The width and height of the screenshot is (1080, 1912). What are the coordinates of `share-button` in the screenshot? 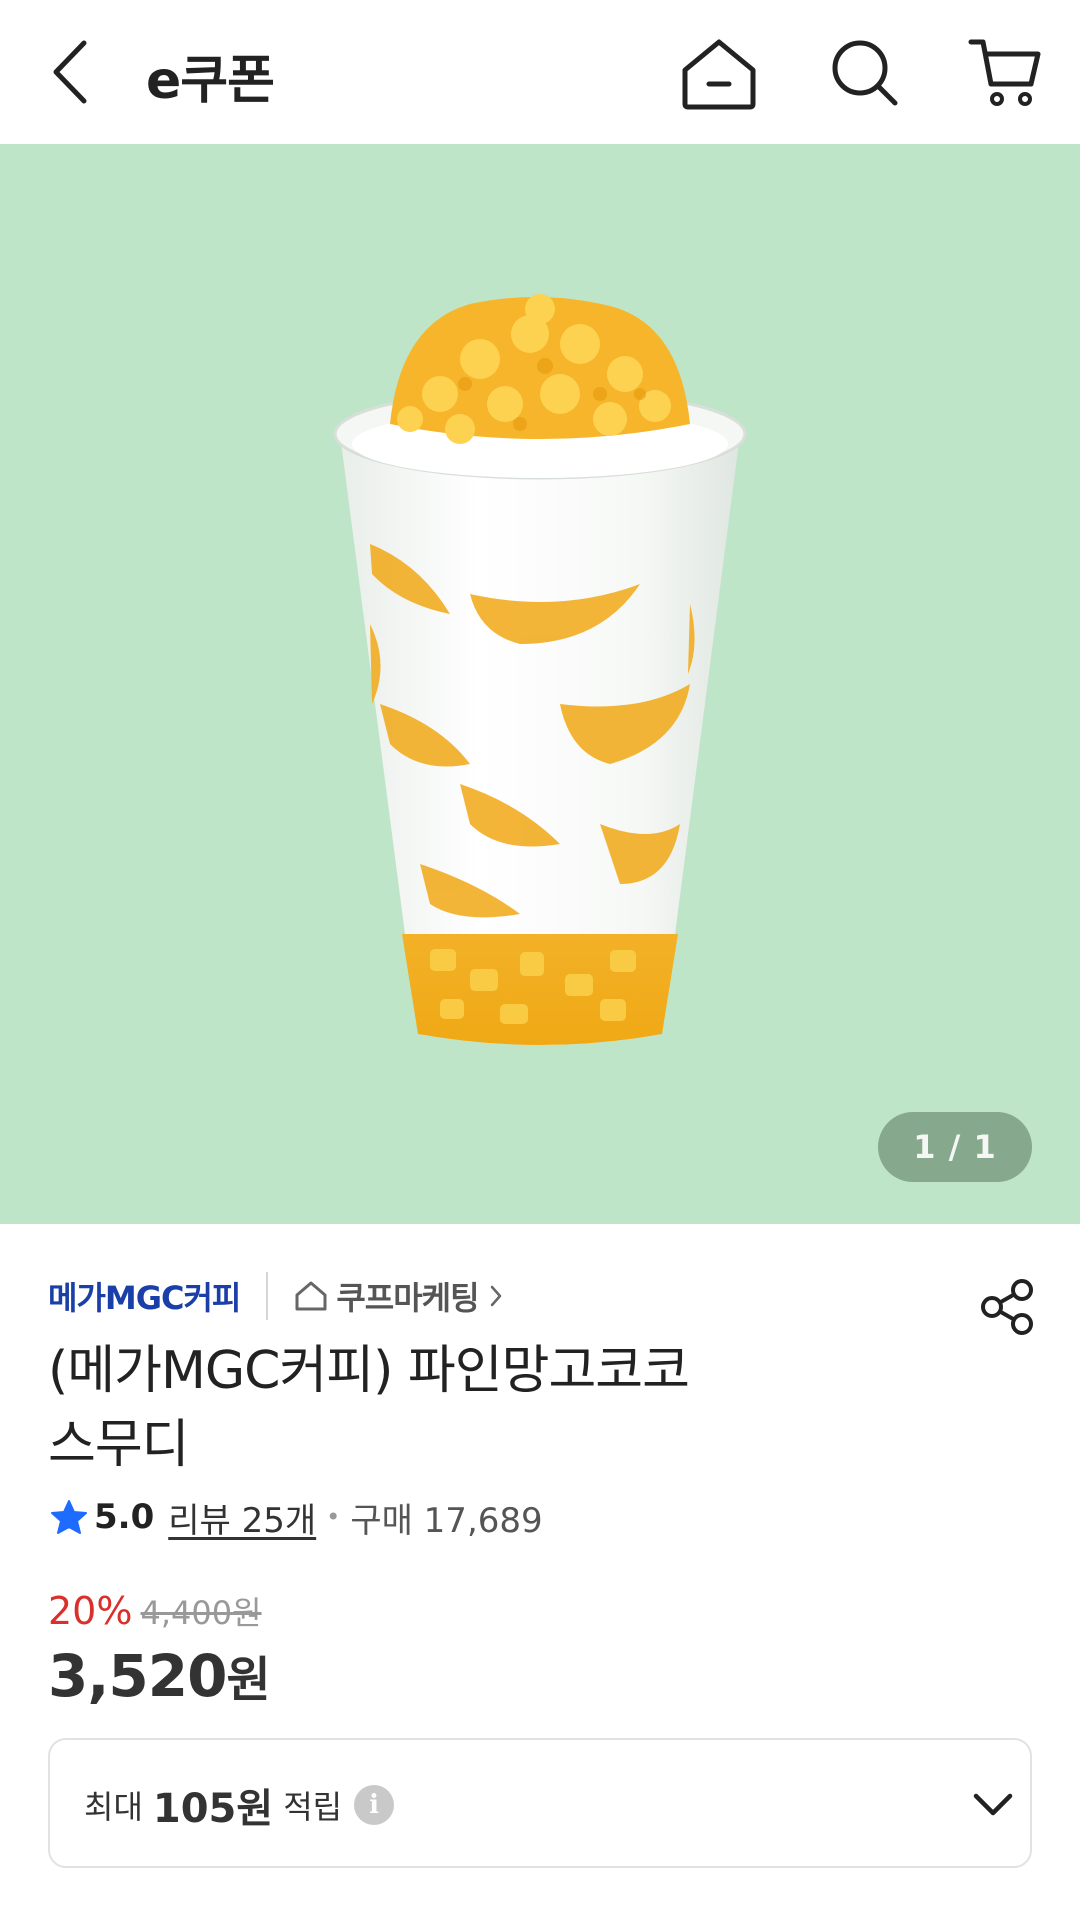 It's located at (1007, 1307).